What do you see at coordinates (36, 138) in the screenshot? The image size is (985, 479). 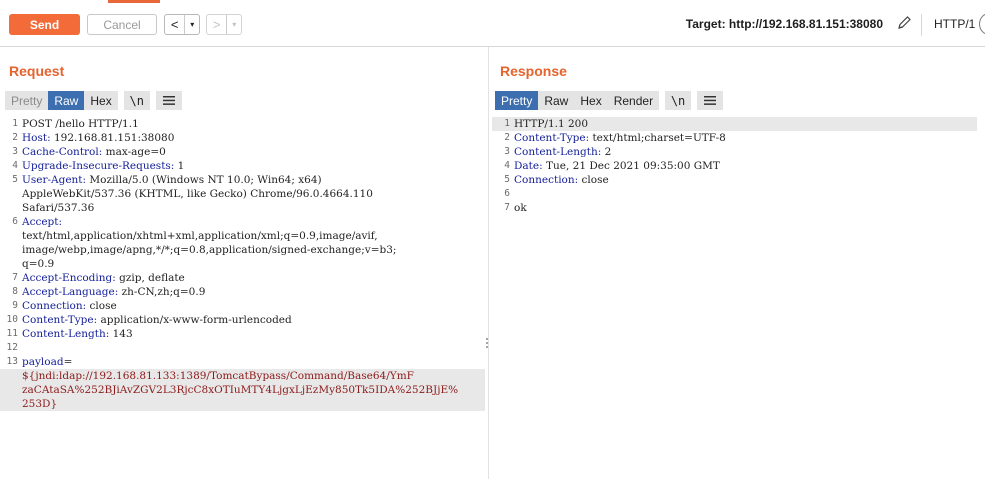 I see `header-name: Host:` at bounding box center [36, 138].